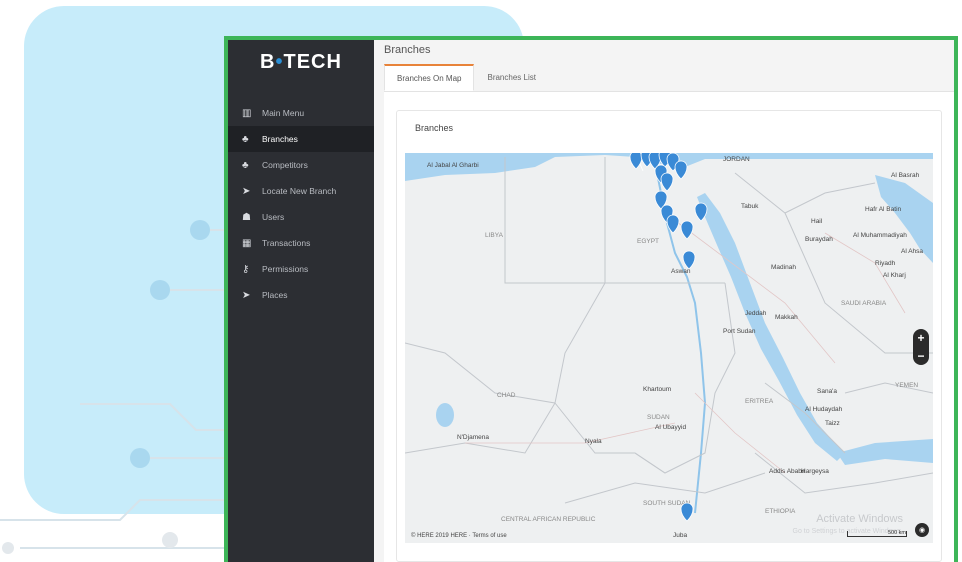 This screenshot has width=962, height=562. I want to click on map-label: Al Basrah, so click(905, 175).